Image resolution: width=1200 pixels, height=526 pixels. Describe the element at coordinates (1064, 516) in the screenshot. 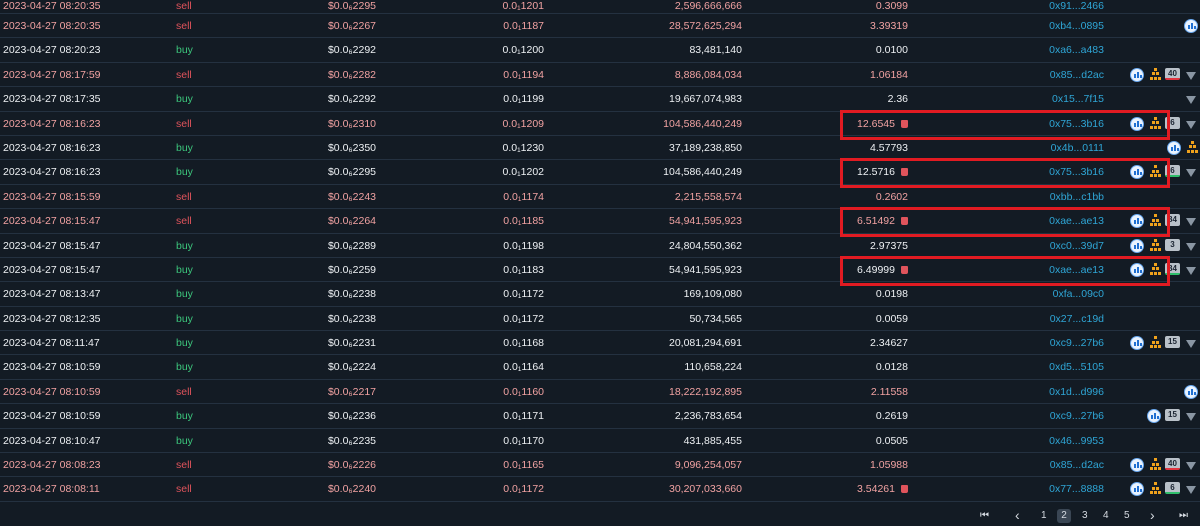

I see `page-2-button: 2` at that location.